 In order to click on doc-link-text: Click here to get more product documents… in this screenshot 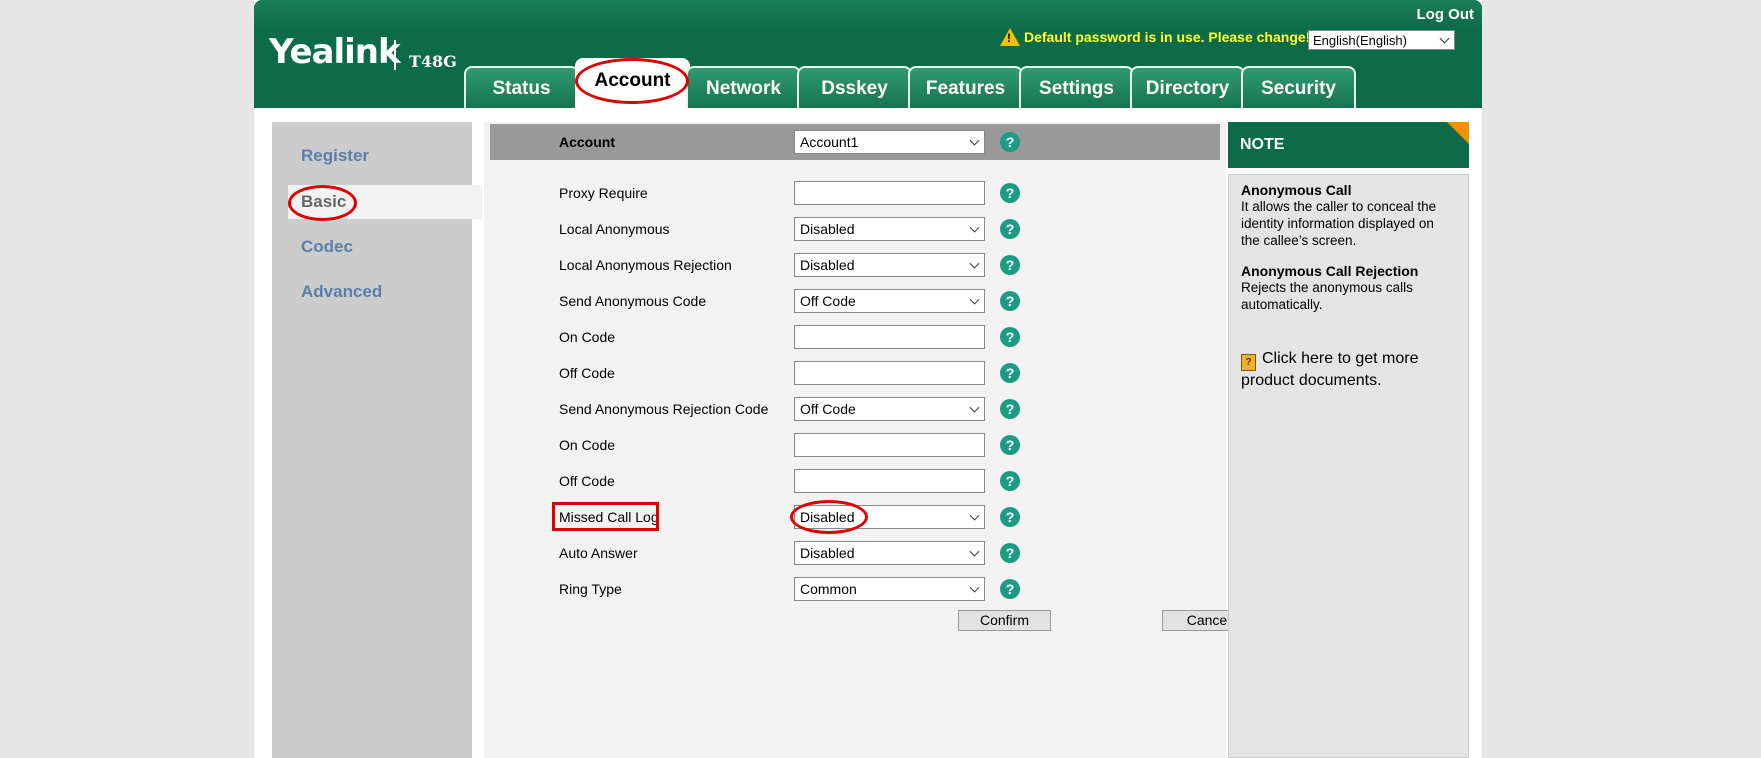, I will do `click(1330, 369)`.